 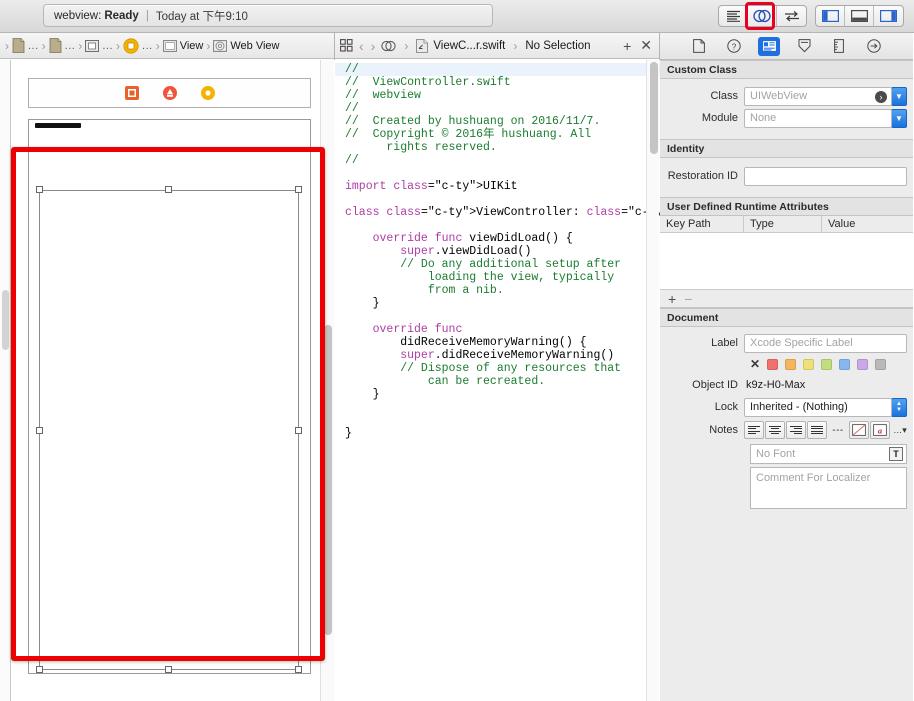 What do you see at coordinates (830, 16) in the screenshot?
I see `navigator-toggle-button` at bounding box center [830, 16].